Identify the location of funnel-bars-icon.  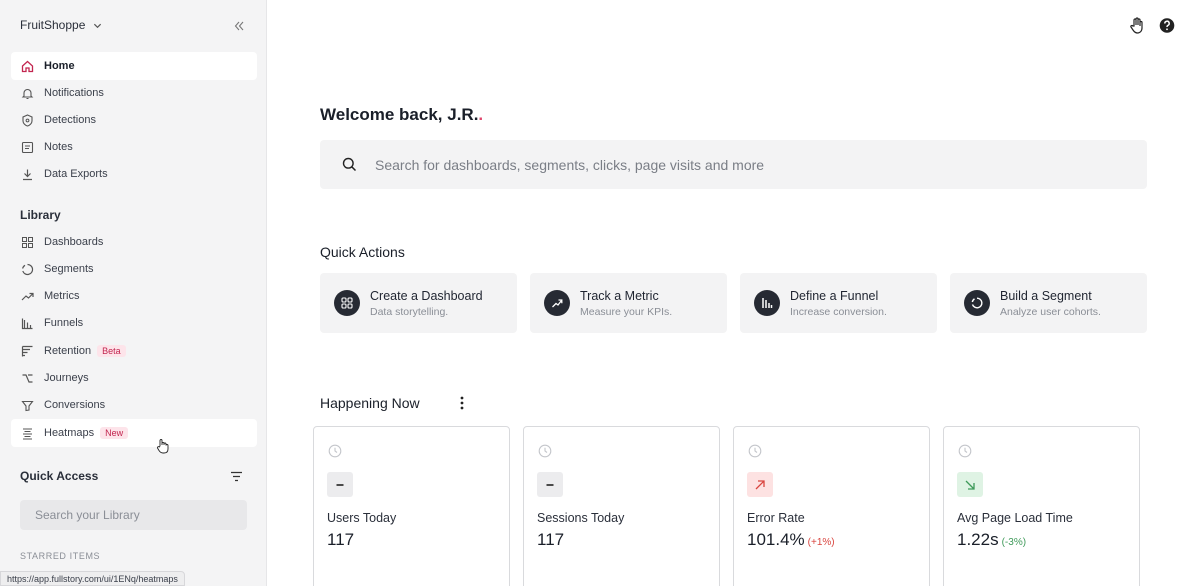
(767, 303).